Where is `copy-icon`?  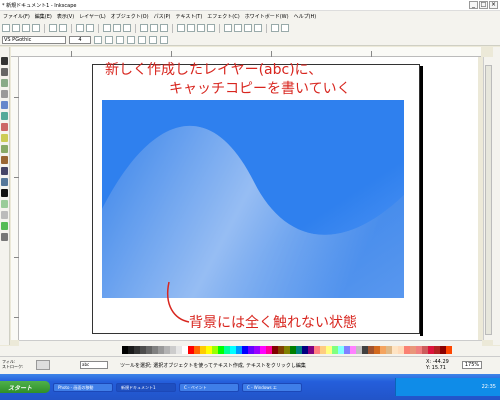
copy-icon is located at coordinates (107, 28).